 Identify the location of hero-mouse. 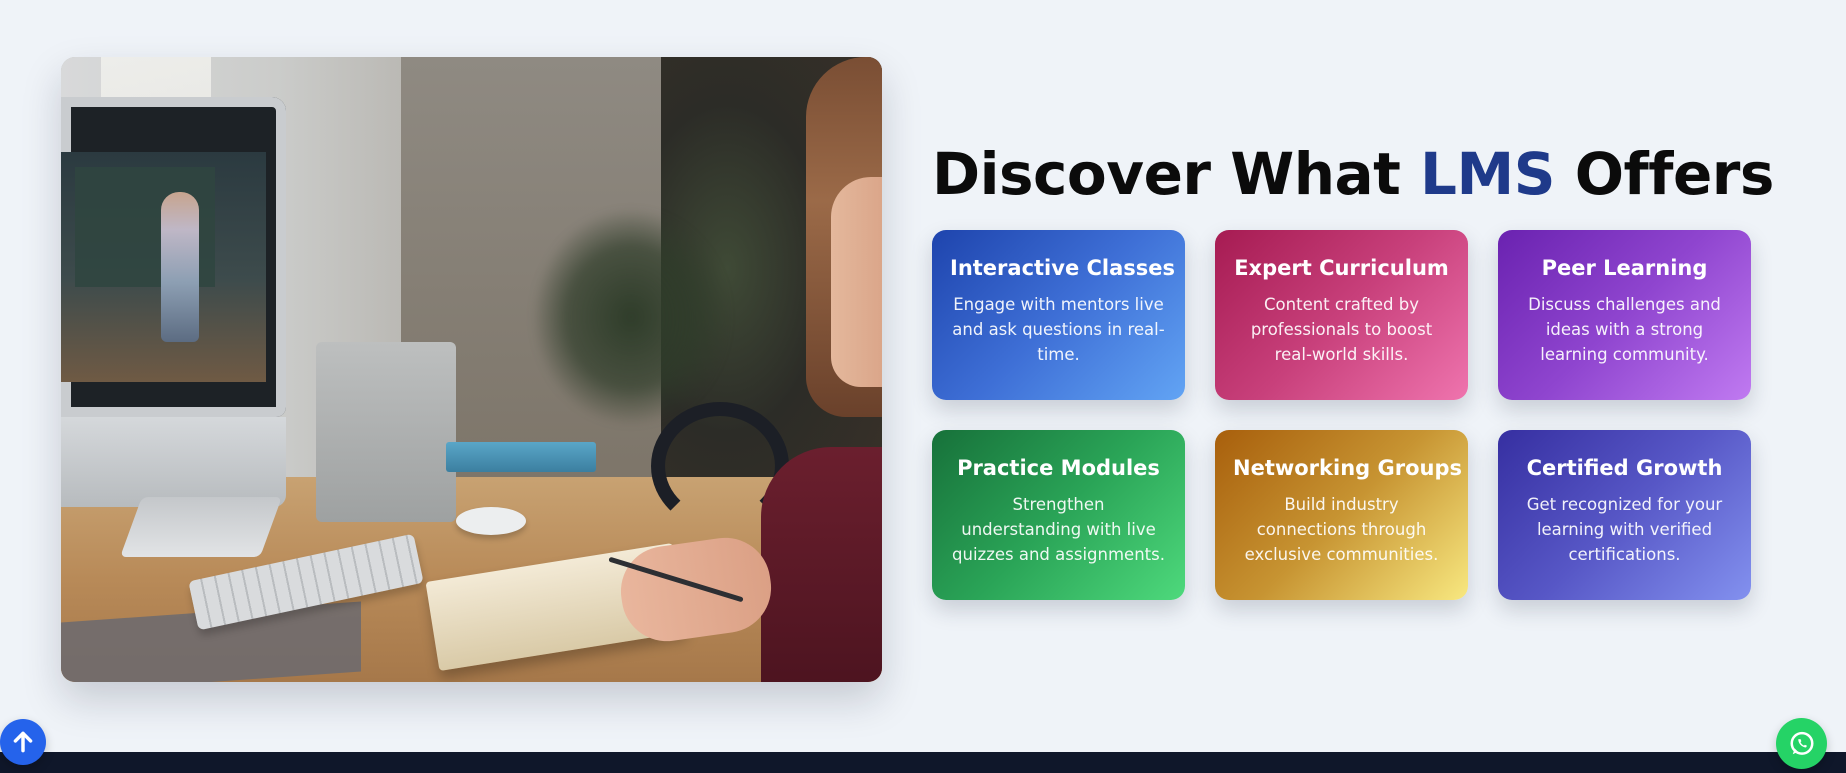
(491, 521).